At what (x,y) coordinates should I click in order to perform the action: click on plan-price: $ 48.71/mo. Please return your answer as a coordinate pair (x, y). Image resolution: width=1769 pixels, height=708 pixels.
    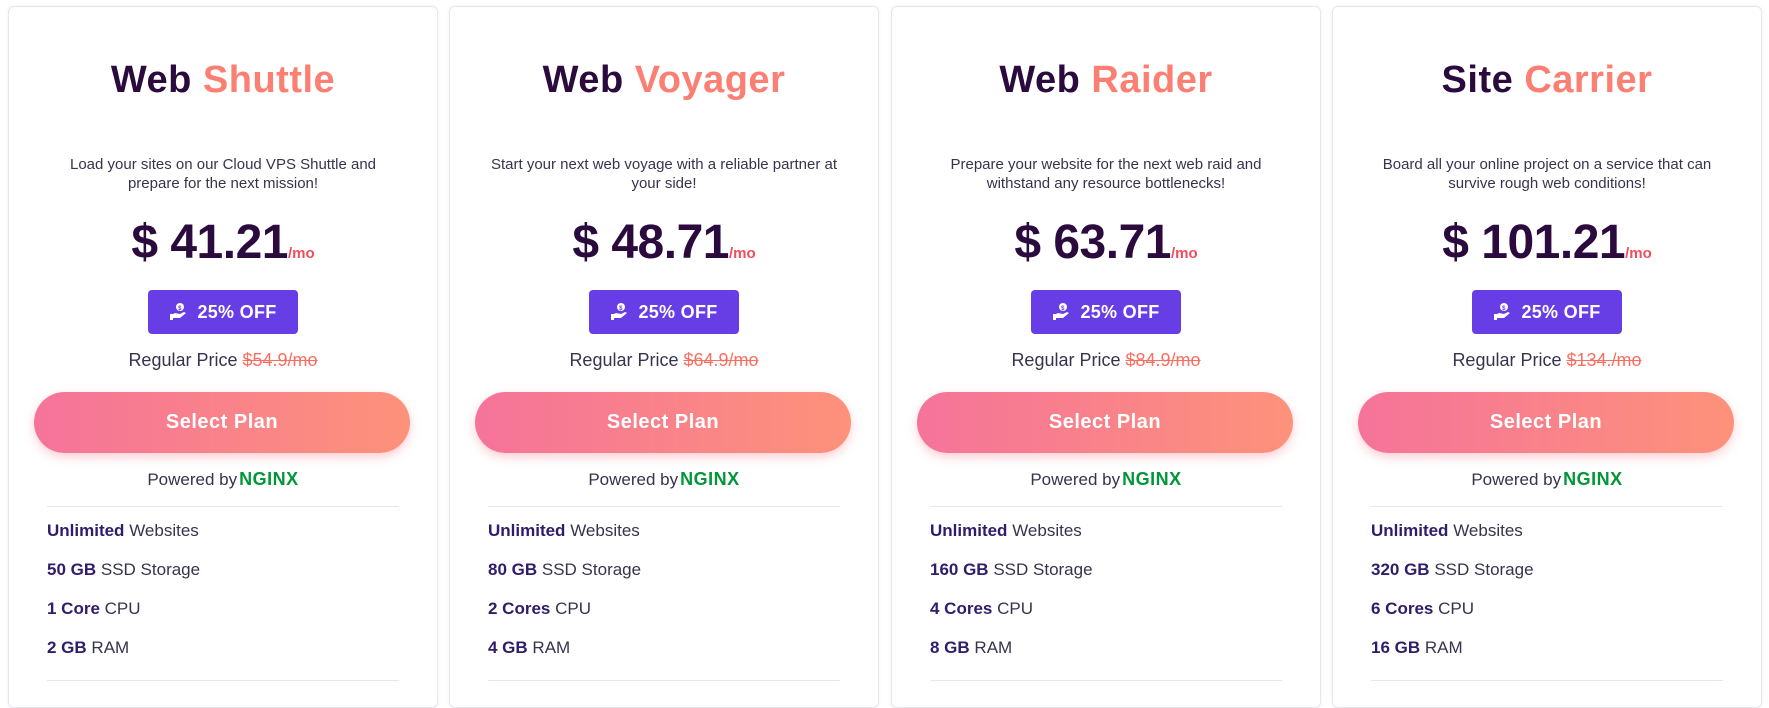
    Looking at the image, I should click on (664, 242).